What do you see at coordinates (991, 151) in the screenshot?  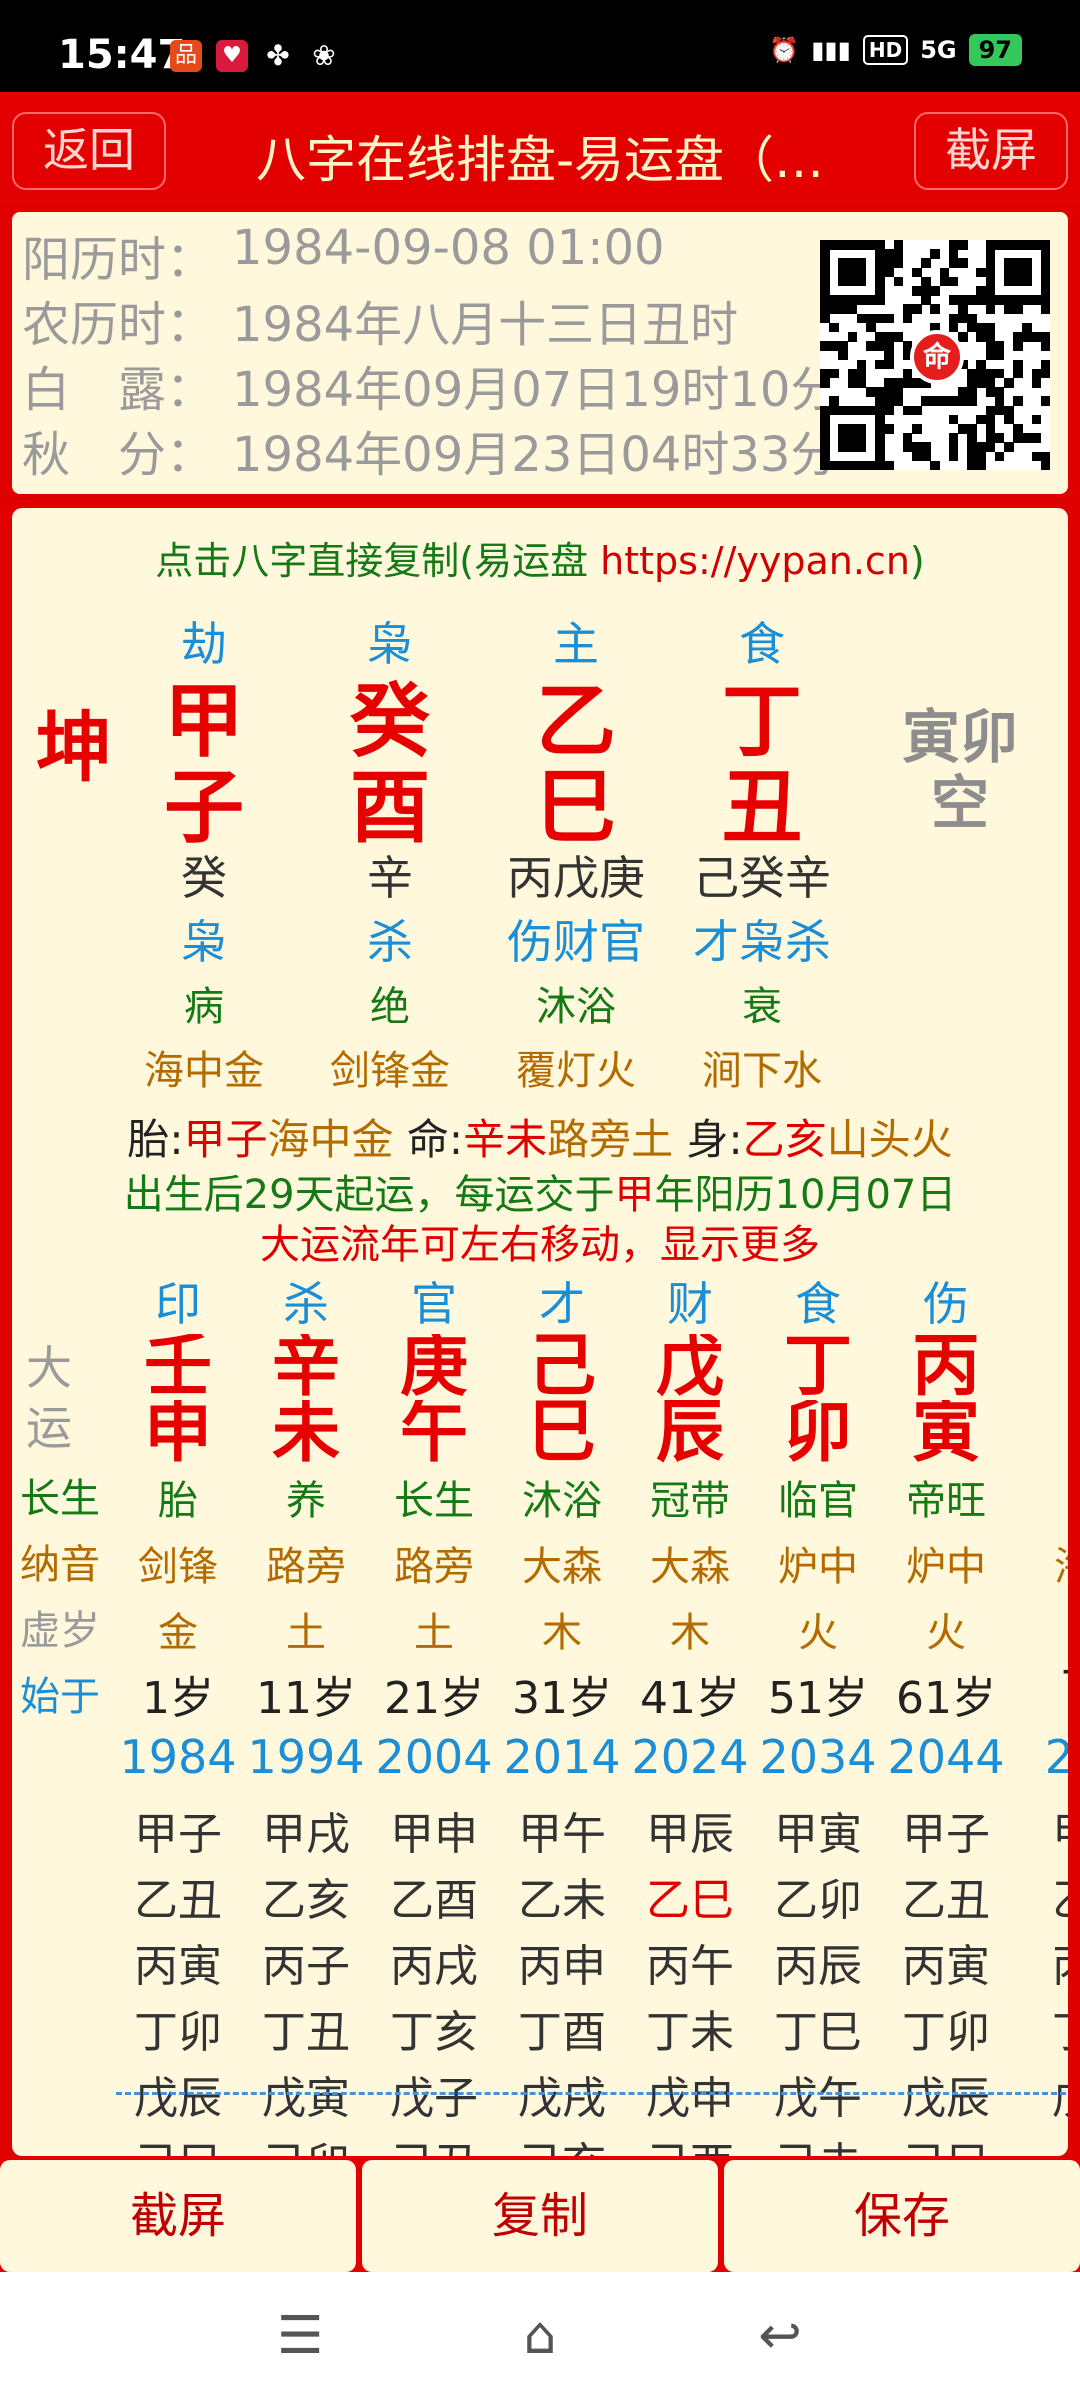 I see `screenshot-button: 截屏` at bounding box center [991, 151].